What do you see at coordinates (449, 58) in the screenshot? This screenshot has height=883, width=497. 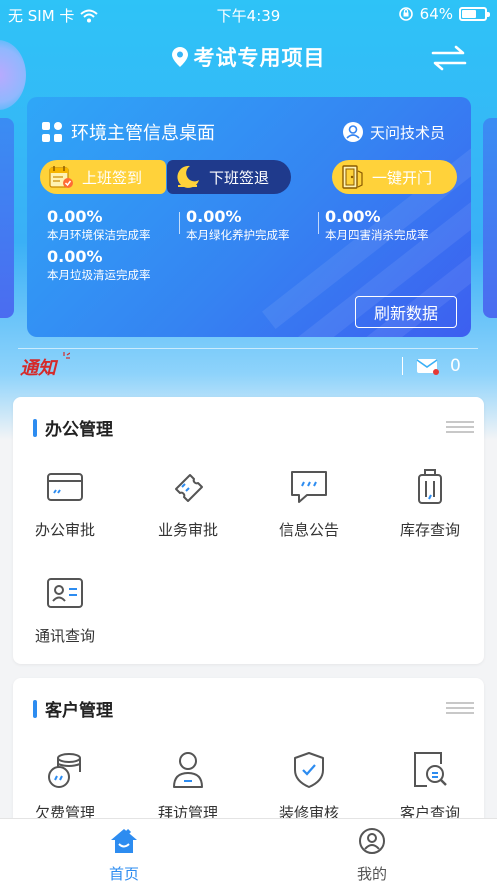 I see `switch-project-icon` at bounding box center [449, 58].